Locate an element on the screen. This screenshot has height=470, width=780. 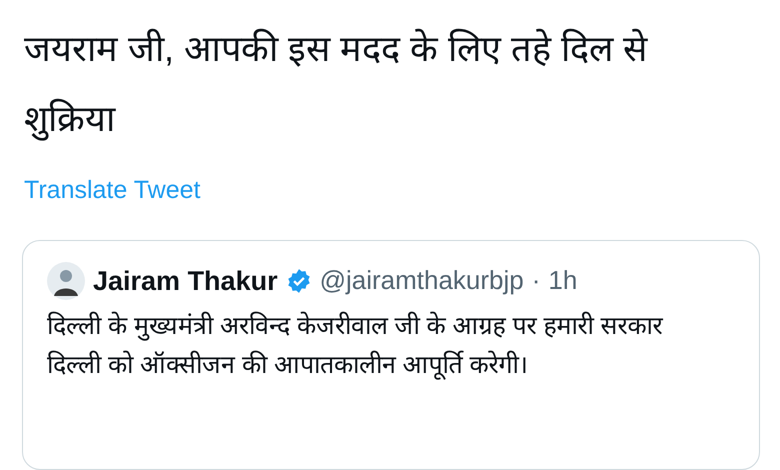
avatar-icon is located at coordinates (66, 281).